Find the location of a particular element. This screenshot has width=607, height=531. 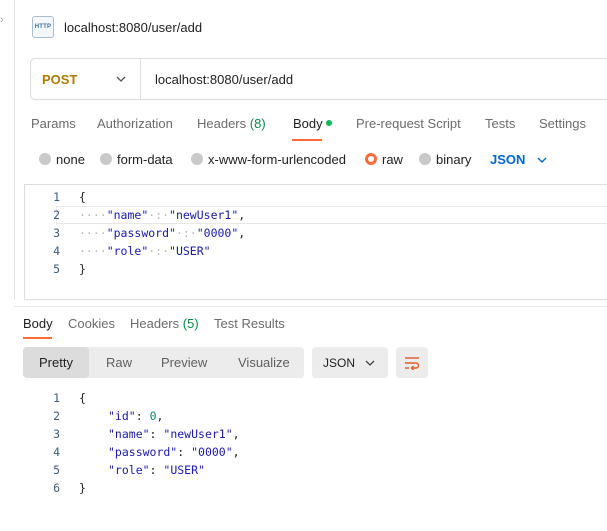

radio-binary is located at coordinates (425, 159).